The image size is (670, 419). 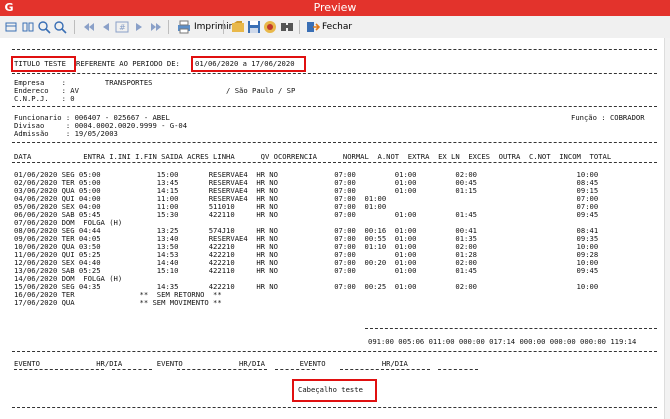 What do you see at coordinates (184, 27) in the screenshot?
I see `printer-icon` at bounding box center [184, 27].